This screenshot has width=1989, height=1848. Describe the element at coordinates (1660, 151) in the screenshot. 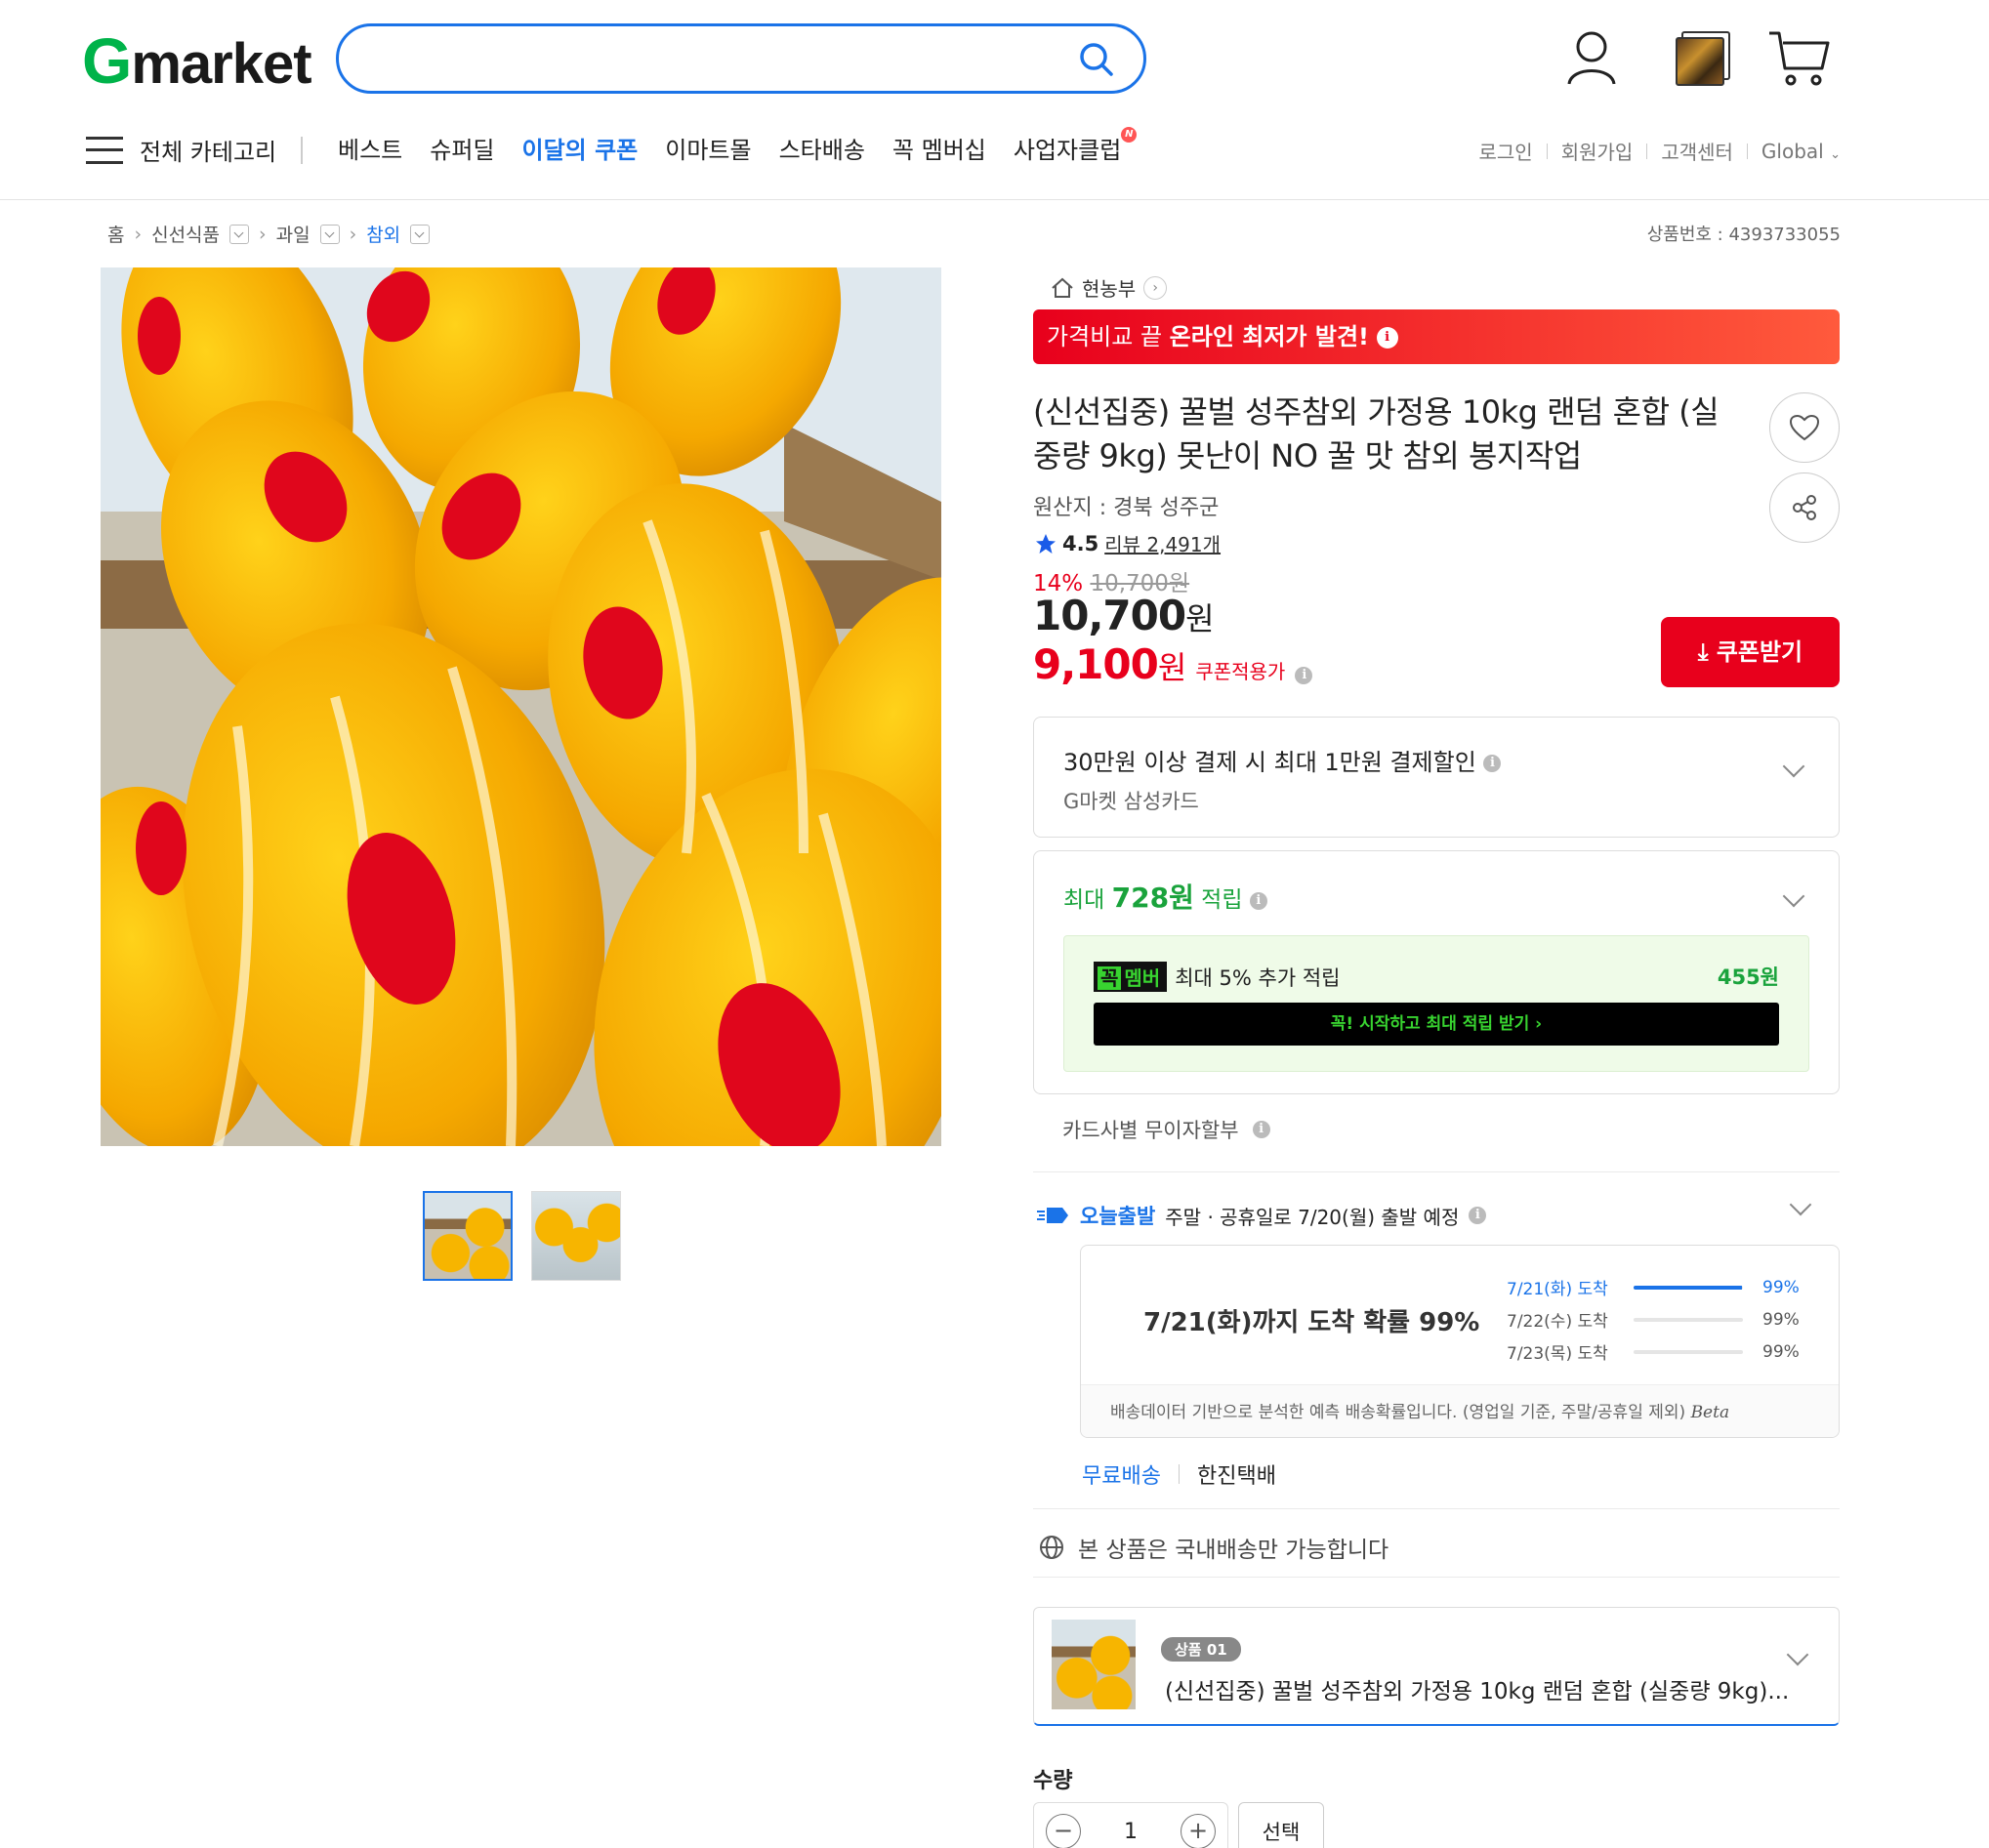

I see `utility-links: 로그인 회원가입 고객센터 Global ⌄` at that location.